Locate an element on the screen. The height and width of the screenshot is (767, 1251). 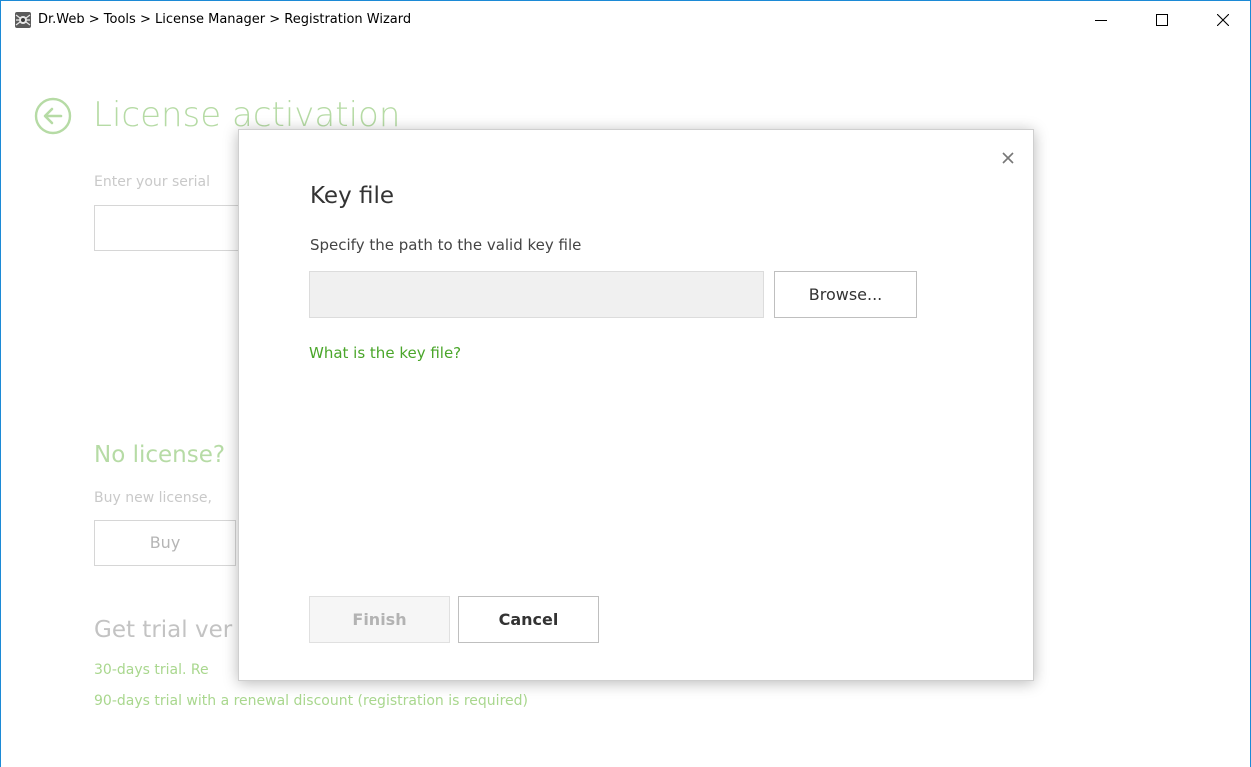
what-is-key-file-link: What is the key file? is located at coordinates (385, 353).